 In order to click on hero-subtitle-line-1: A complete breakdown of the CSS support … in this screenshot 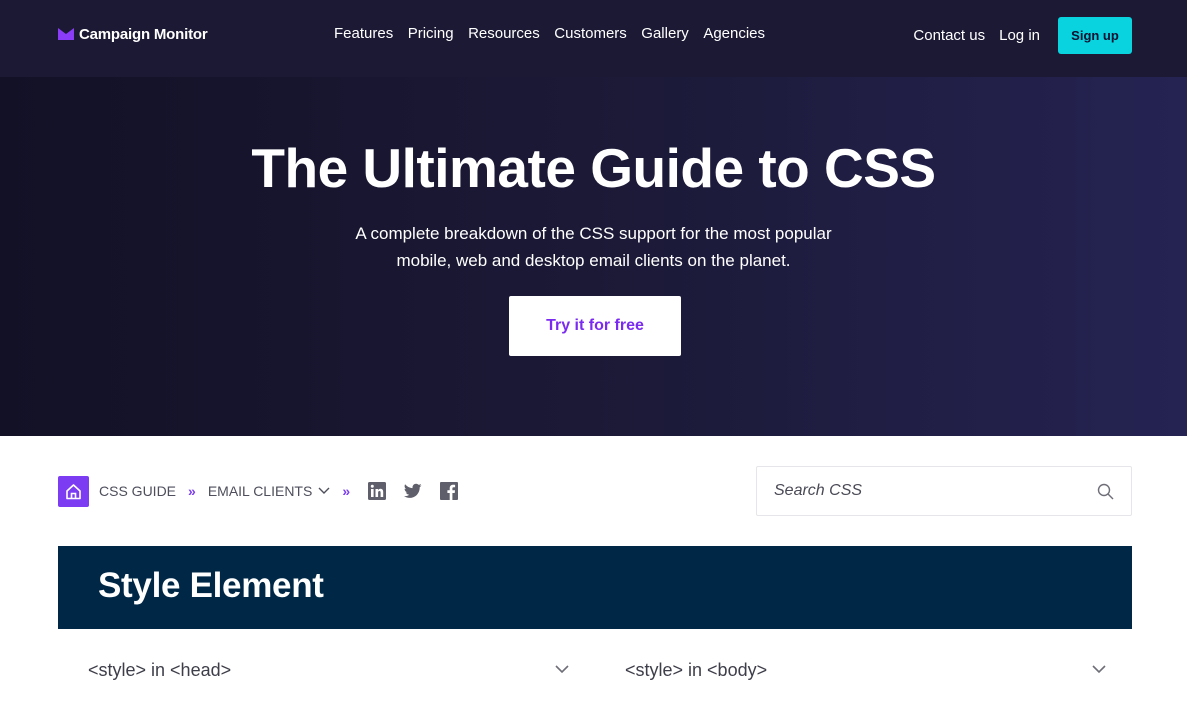, I will do `click(593, 233)`.